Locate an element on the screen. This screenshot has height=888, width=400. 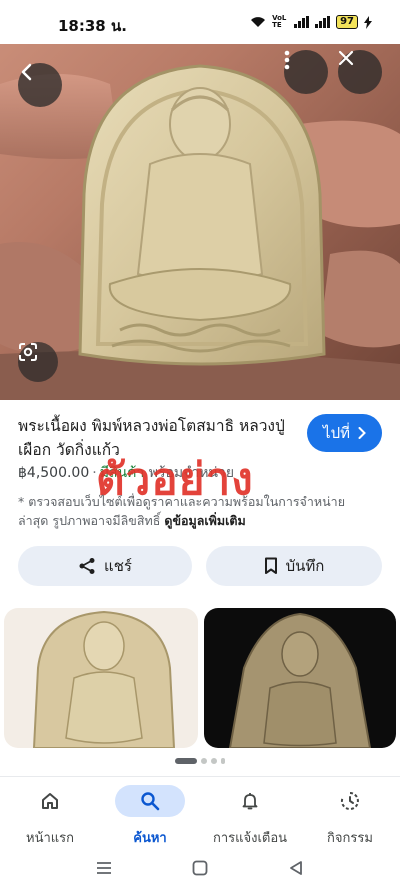
nav-activity: กิจกรรม is located at coordinates (350, 813).